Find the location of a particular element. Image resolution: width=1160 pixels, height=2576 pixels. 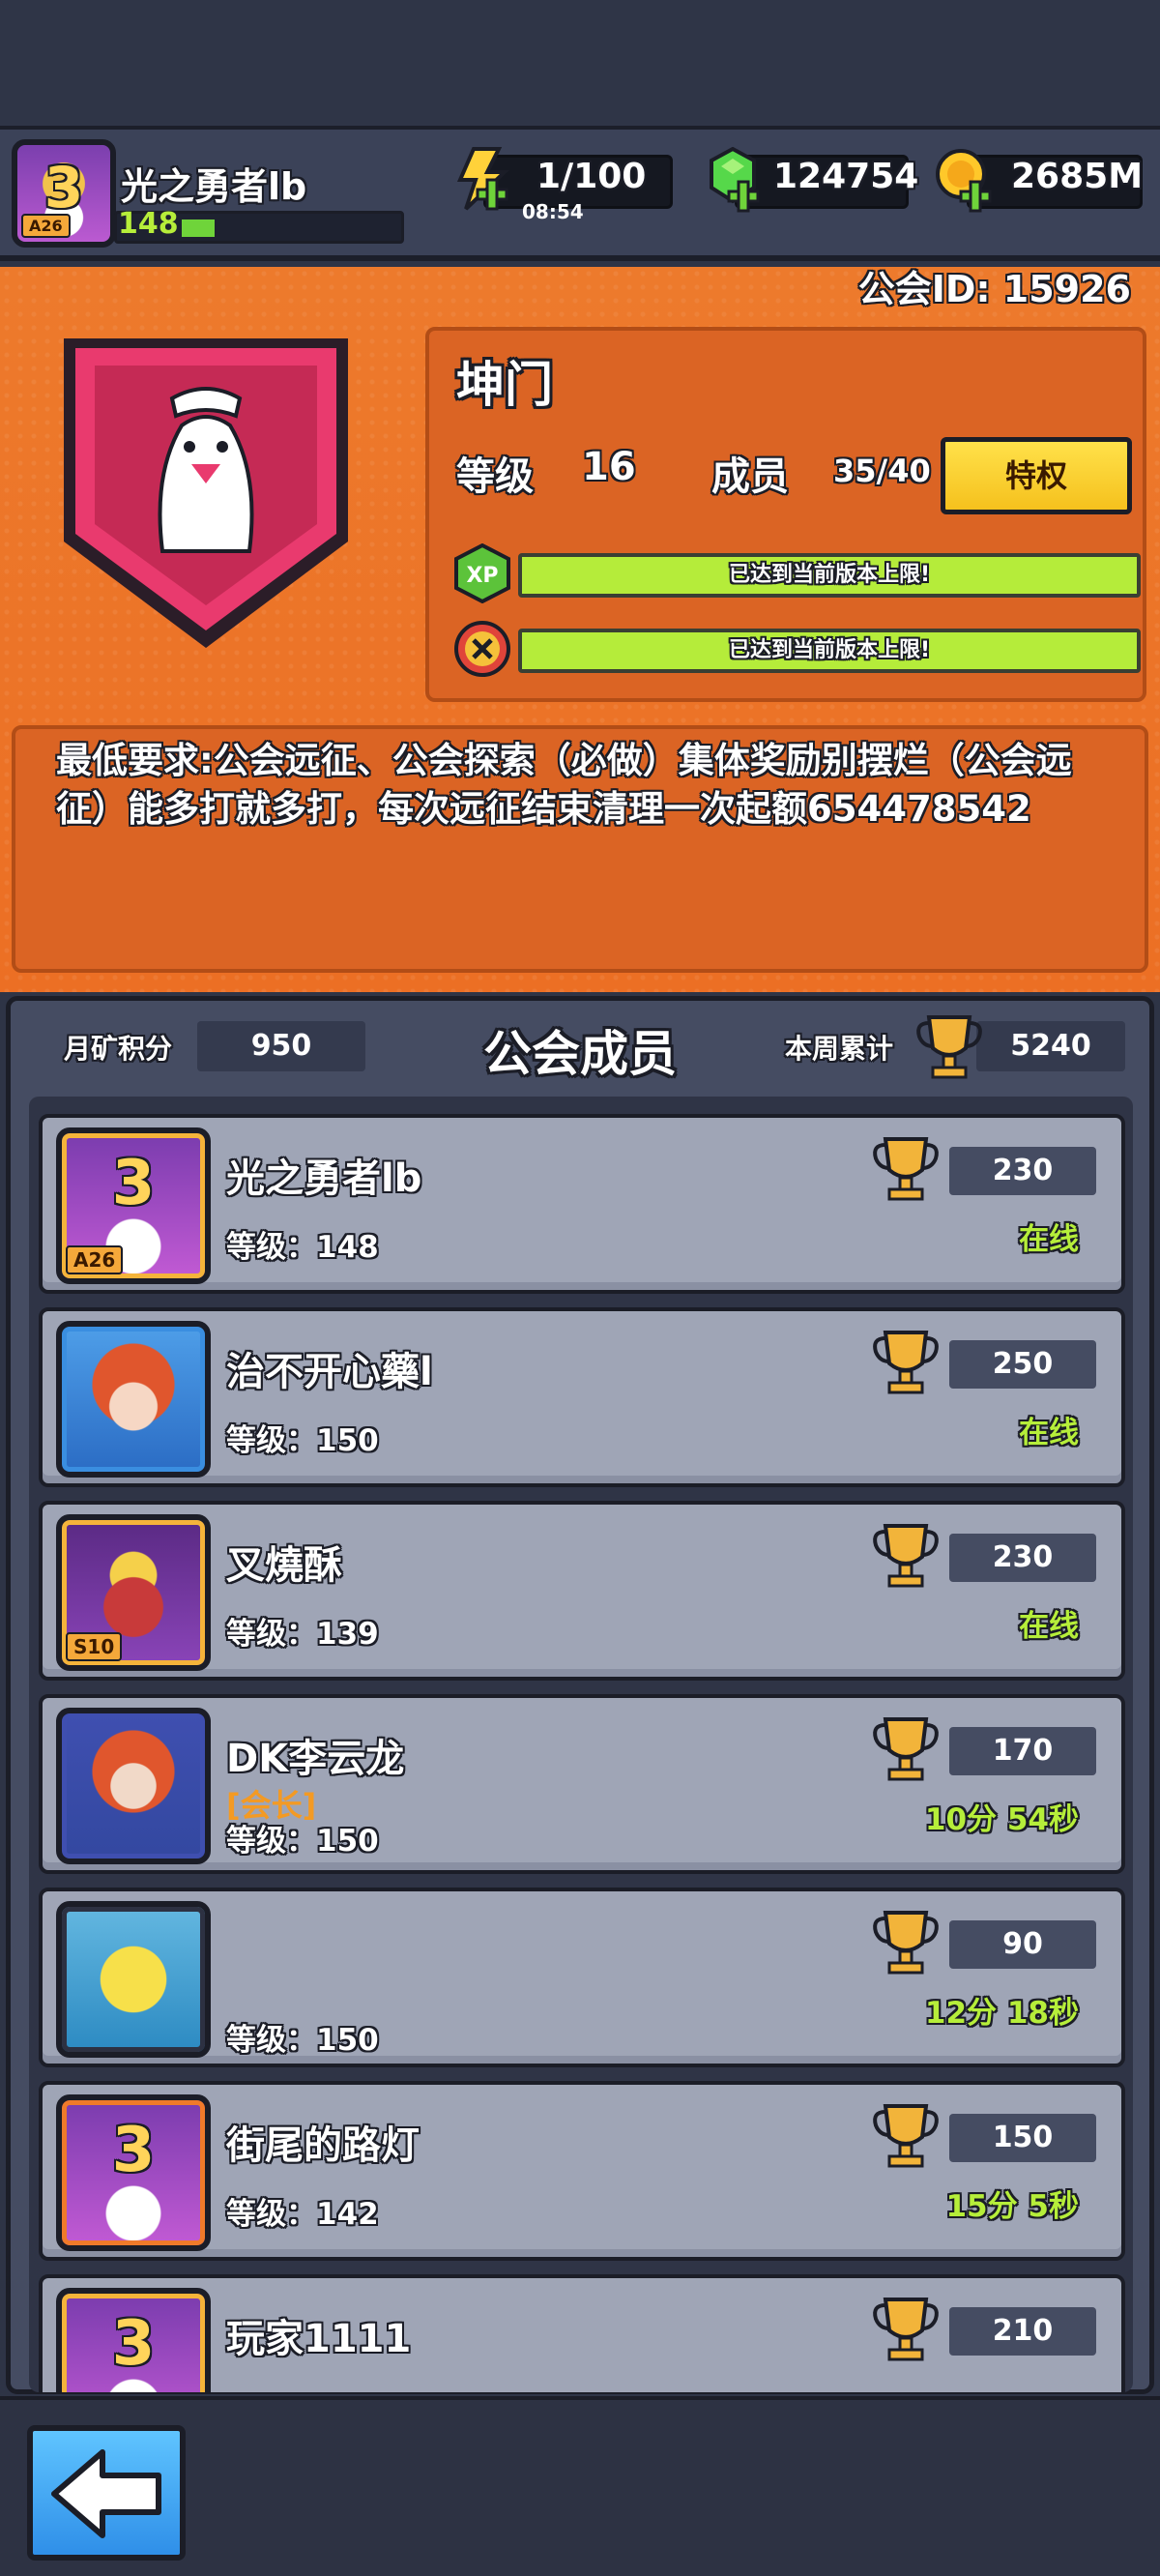

energy-plus-icon is located at coordinates (480, 182).